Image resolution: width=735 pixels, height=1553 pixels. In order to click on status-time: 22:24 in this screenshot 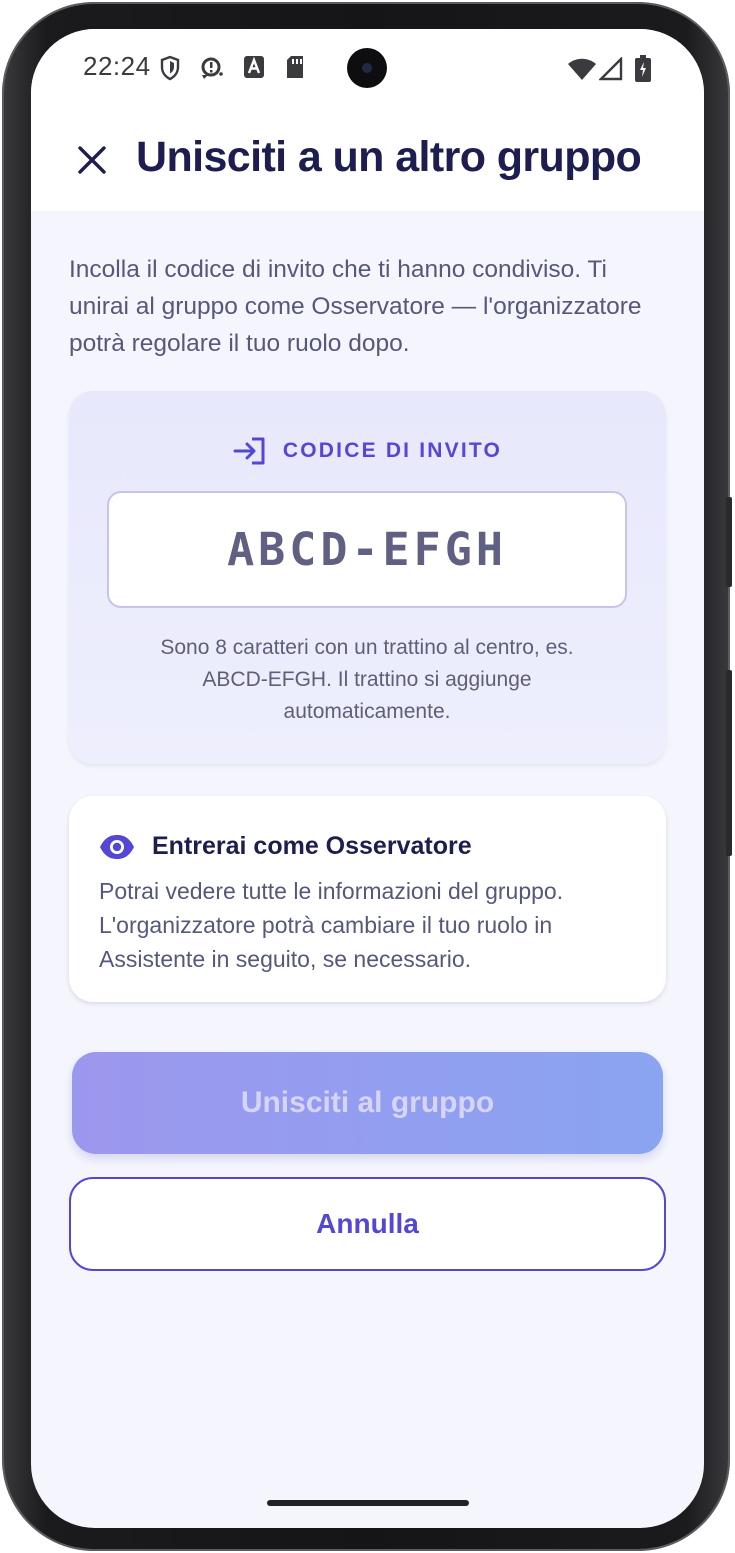, I will do `click(117, 66)`.